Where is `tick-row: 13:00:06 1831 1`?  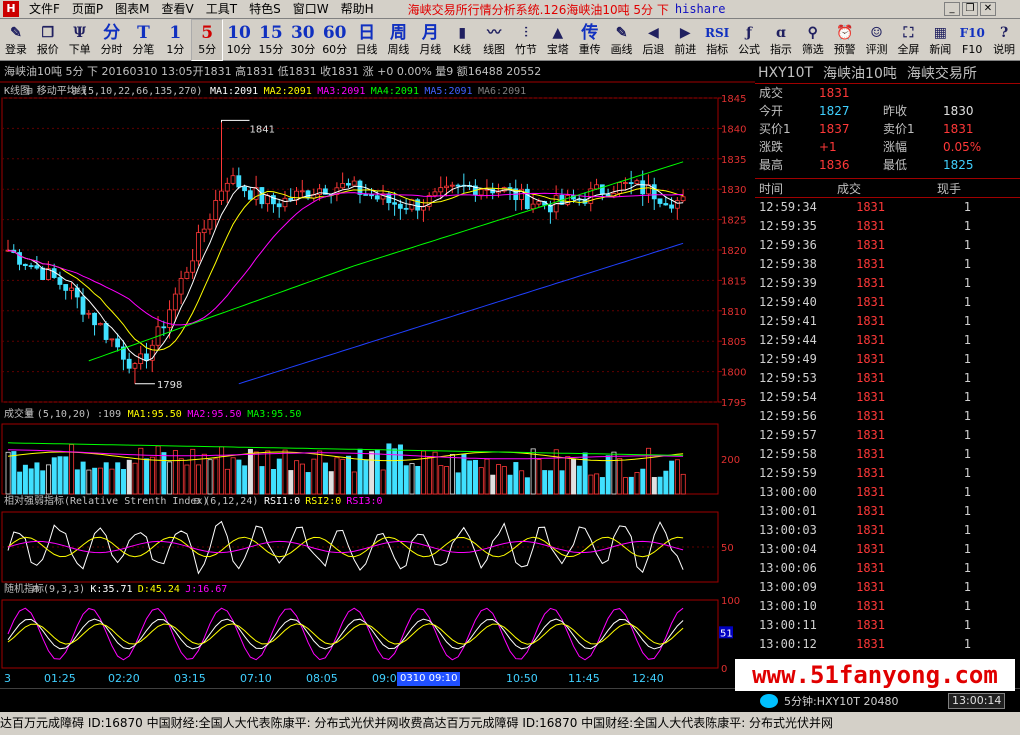 tick-row: 13:00:06 1831 1 is located at coordinates (887, 568).